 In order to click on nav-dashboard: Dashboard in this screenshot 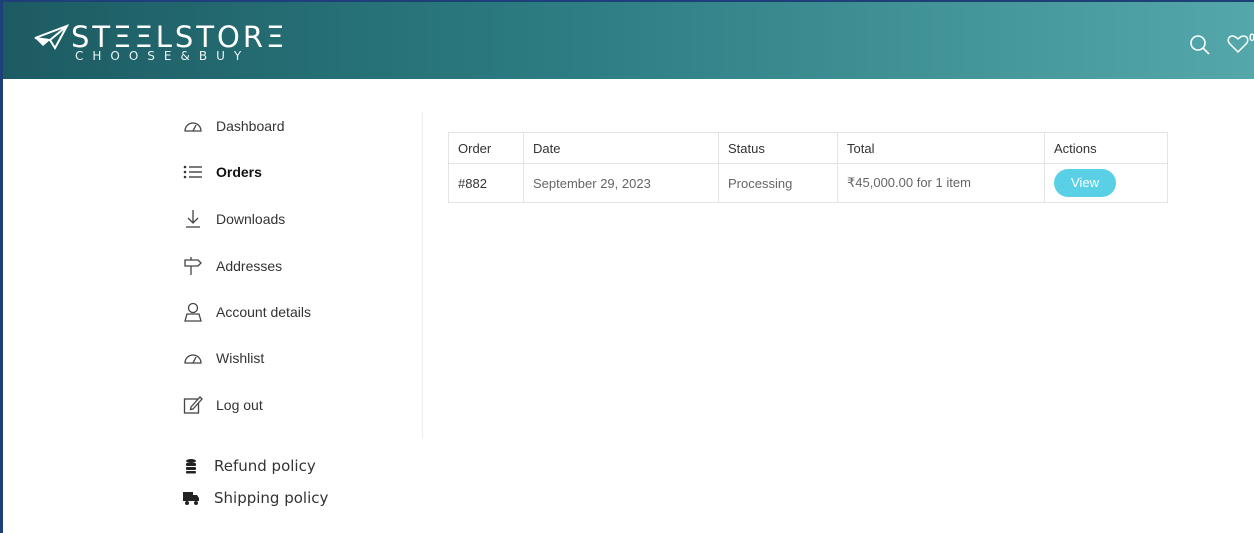, I will do `click(228, 126)`.